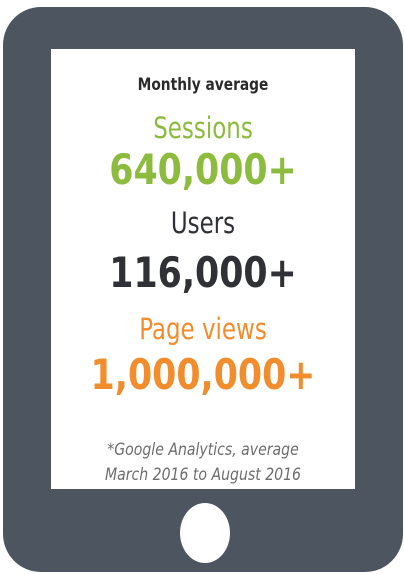 The image size is (405, 574). I want to click on home-button, so click(205, 533).